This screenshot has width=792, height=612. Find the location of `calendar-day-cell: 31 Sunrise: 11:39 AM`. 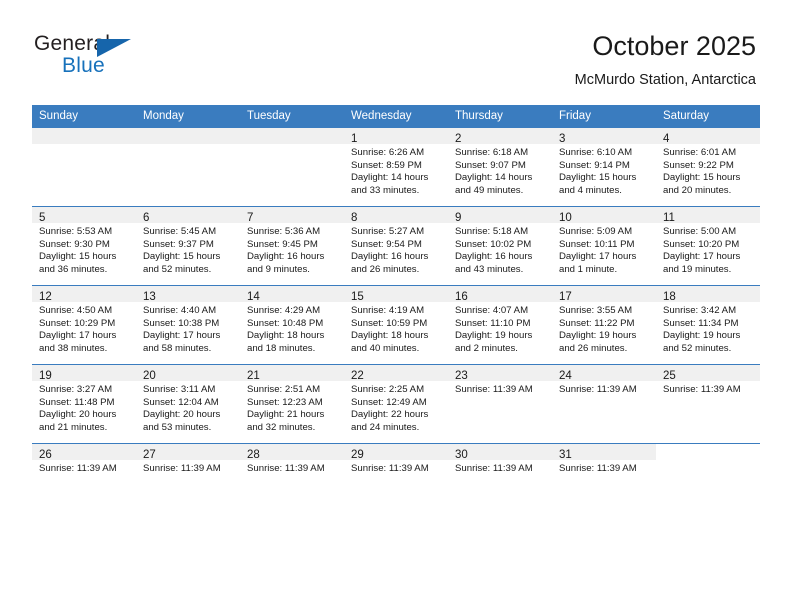

calendar-day-cell: 31 Sunrise: 11:39 AM is located at coordinates (604, 482).